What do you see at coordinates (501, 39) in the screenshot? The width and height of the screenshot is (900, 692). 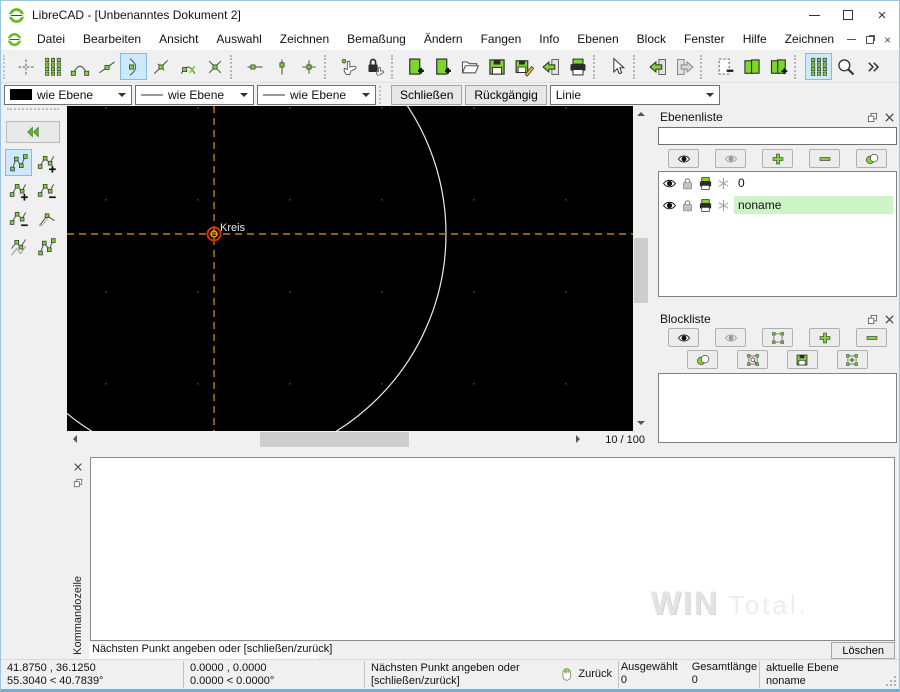 I see `menu-item-fangen: Fangen` at bounding box center [501, 39].